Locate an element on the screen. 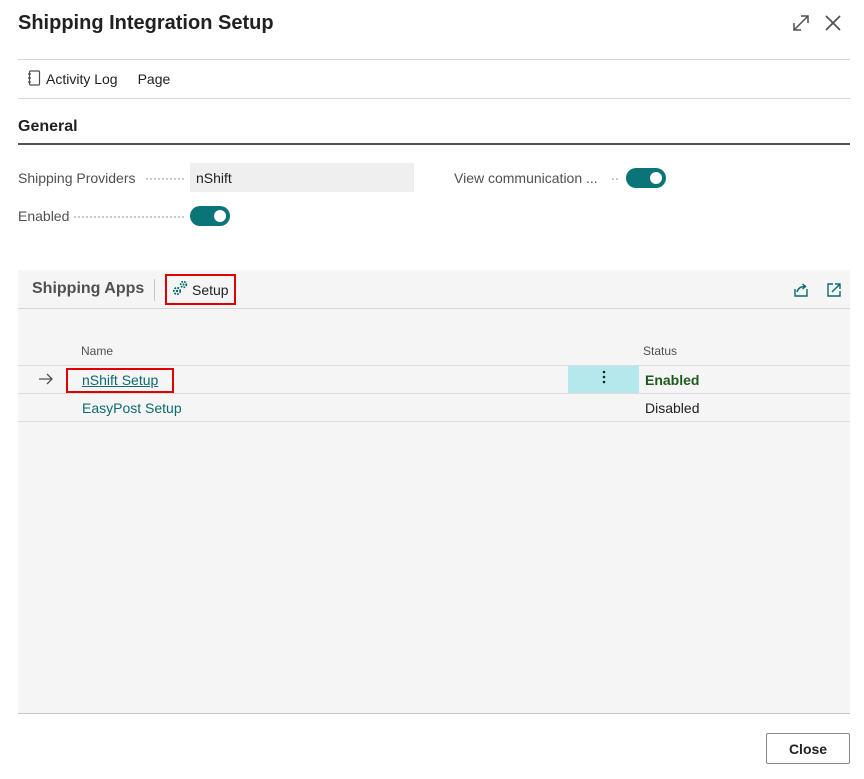 This screenshot has width=864, height=779. app-name-link: EasyPost Setup is located at coordinates (132, 408).